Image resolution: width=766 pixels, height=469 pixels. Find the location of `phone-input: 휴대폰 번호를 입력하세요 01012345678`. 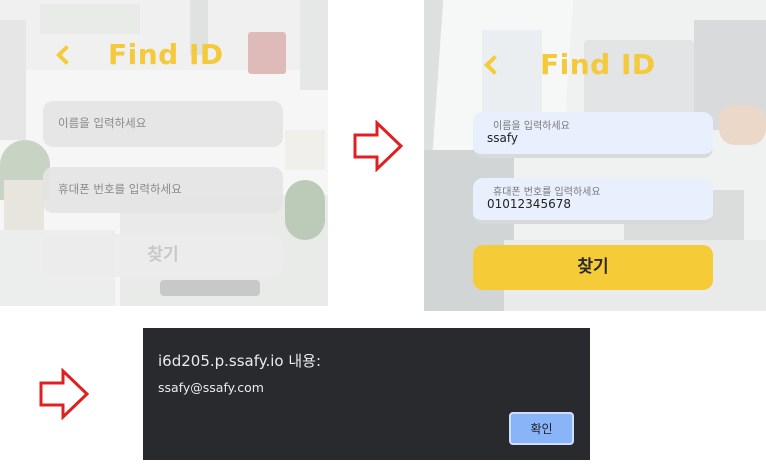

phone-input: 휴대폰 번호를 입력하세요 01012345678 is located at coordinates (593, 201).